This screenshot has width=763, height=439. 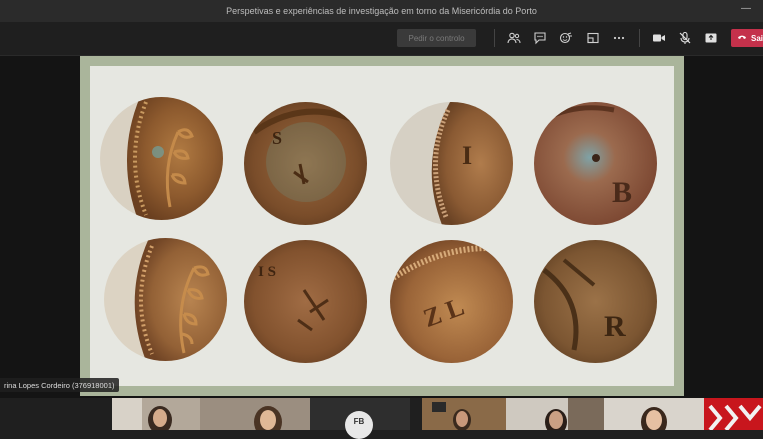 What do you see at coordinates (59, 385) in the screenshot?
I see `presenter-name-label: rina Lopes Cordeiro (376918001)` at bounding box center [59, 385].